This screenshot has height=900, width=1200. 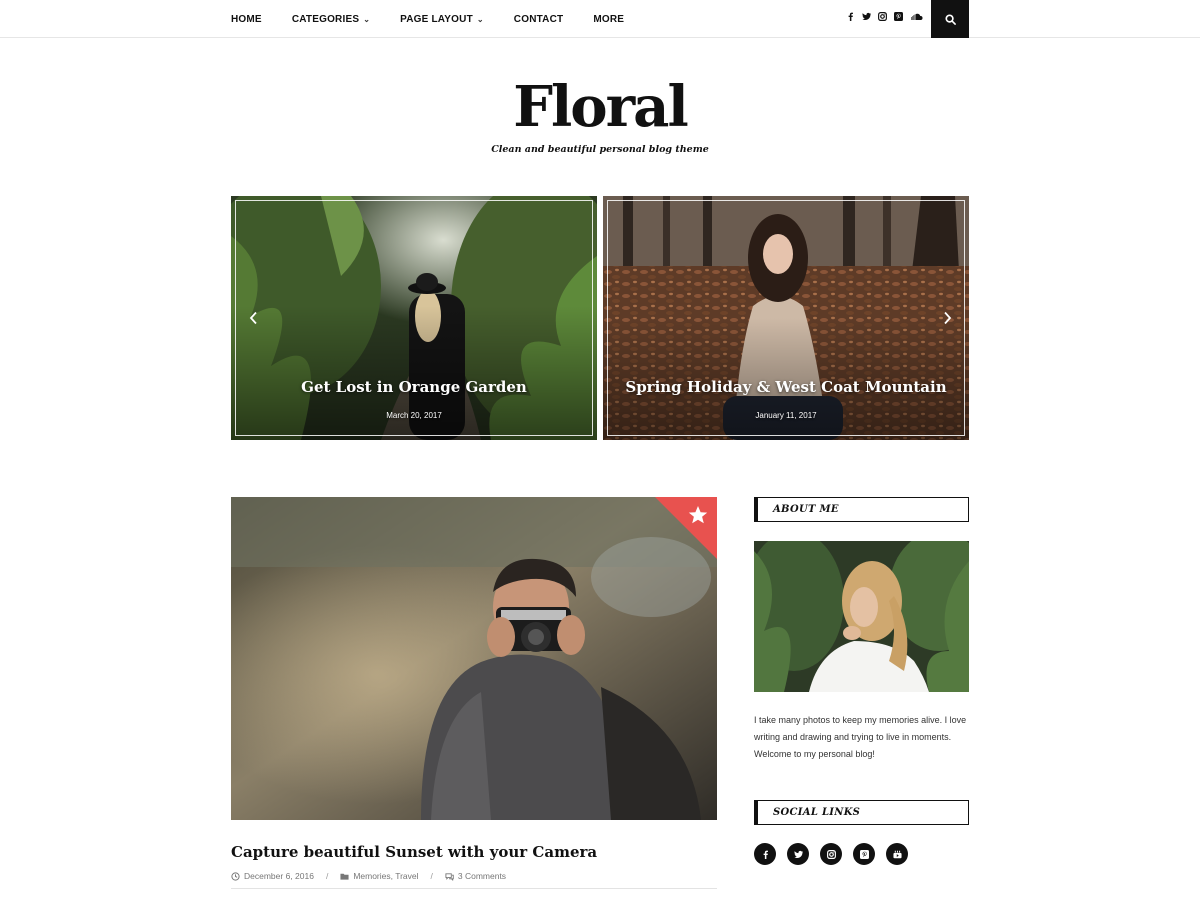 I want to click on header-social-links, so click(x=884, y=16).